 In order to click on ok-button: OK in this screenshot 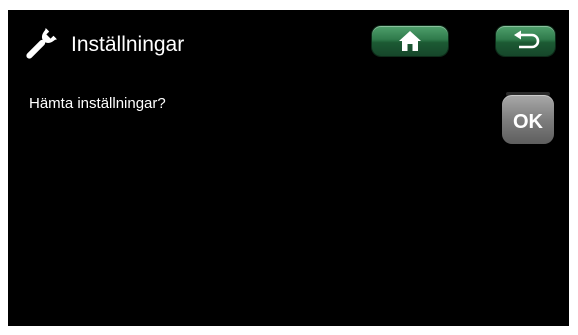, I will do `click(528, 119)`.